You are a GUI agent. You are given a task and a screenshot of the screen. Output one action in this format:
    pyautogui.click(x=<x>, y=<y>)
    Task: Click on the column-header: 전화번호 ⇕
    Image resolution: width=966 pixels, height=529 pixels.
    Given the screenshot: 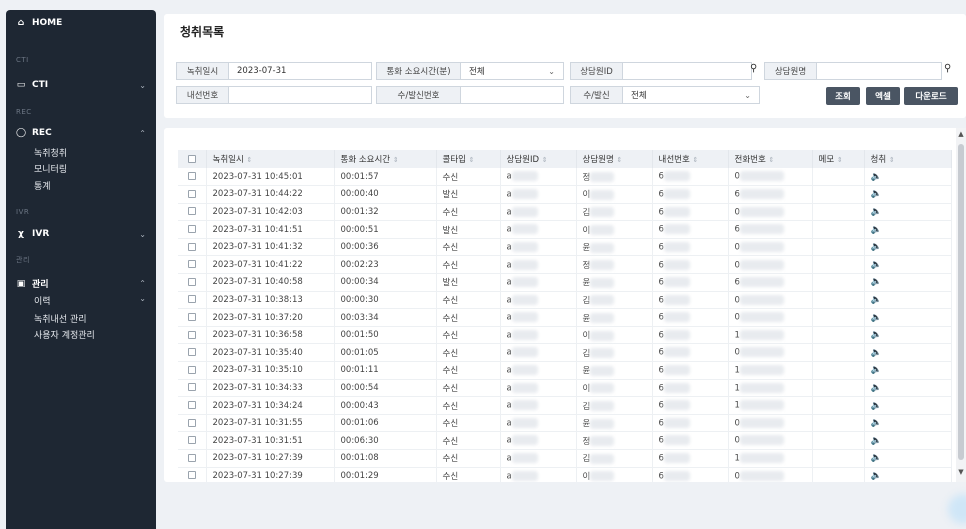 What is the action you would take?
    pyautogui.click(x=770, y=159)
    